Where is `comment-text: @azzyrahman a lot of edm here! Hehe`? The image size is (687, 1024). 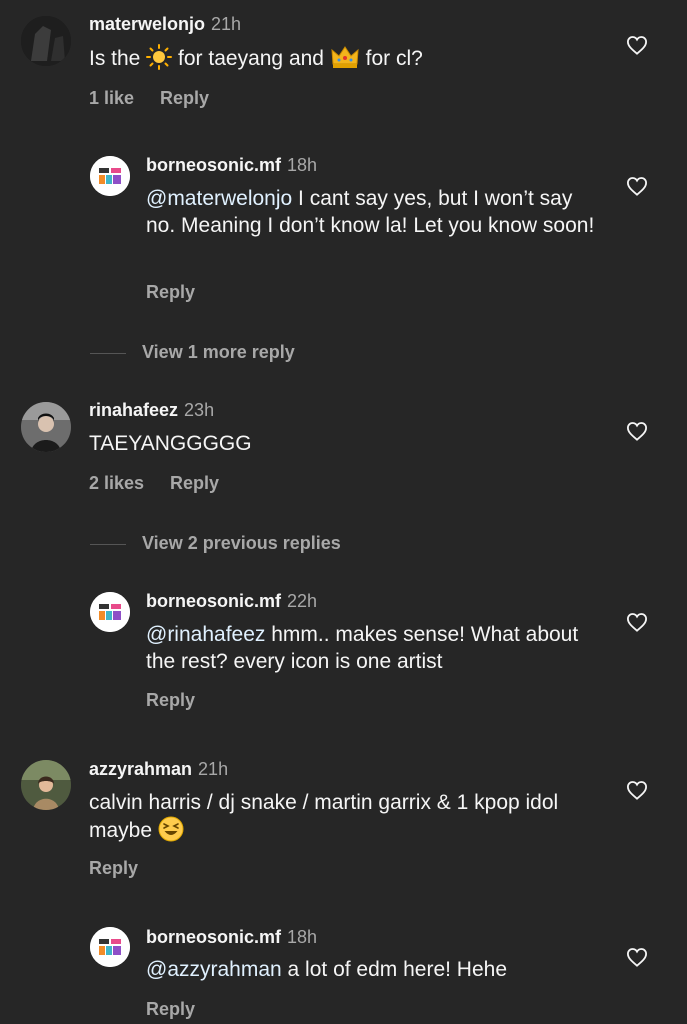 comment-text: @azzyrahman a lot of edm here! Hehe is located at coordinates (327, 969).